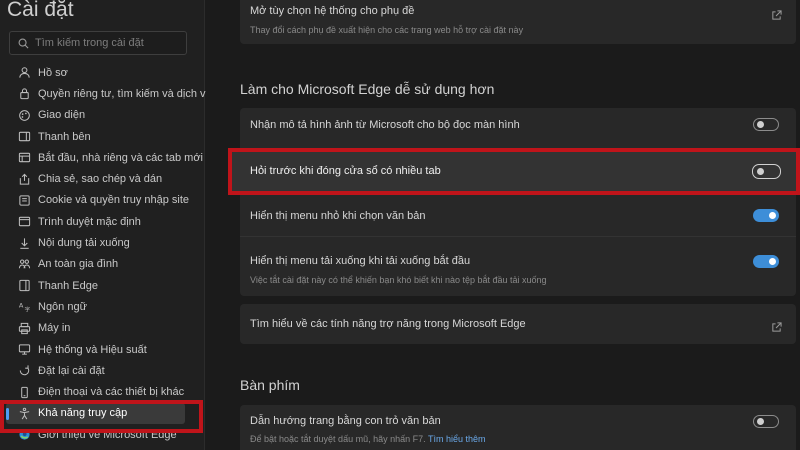 Image resolution: width=800 pixels, height=450 pixels. Describe the element at coordinates (125, 93) in the screenshot. I see `sidebar-item-label: Quyền riêng tư, tìm kiếm và dịch vụ` at that location.